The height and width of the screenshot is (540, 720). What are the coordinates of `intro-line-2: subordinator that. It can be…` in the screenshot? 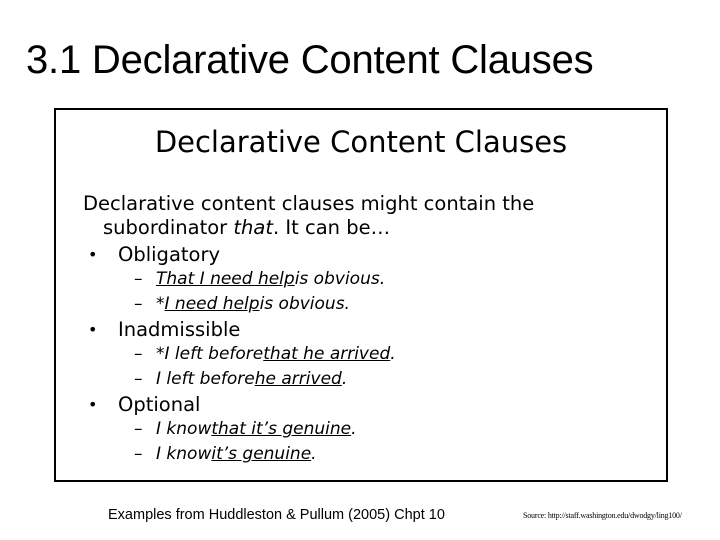 It's located at (368, 228).